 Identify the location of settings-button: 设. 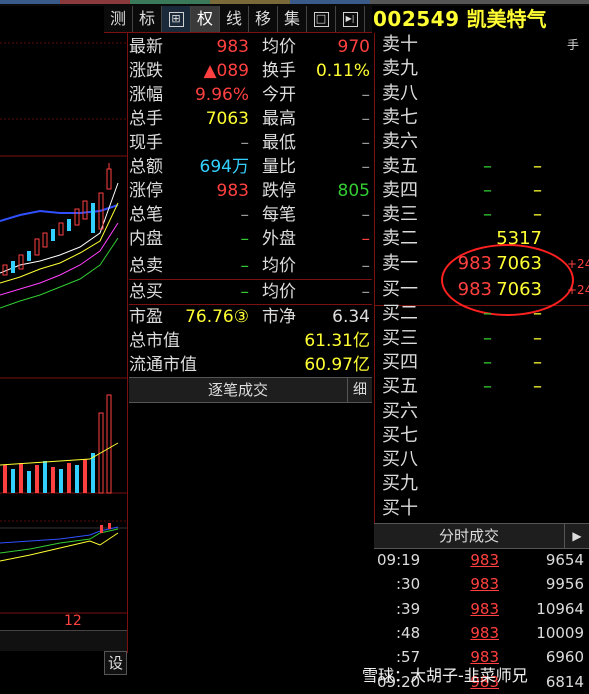
(115, 663).